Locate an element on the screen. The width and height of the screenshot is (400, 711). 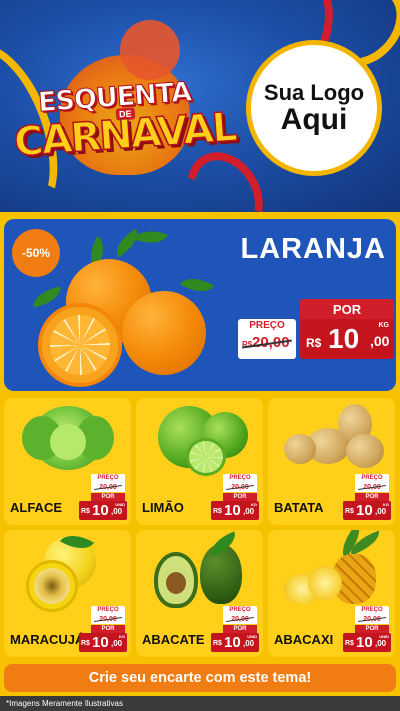
logo-line2: Aqui is located at coordinates (314, 119).